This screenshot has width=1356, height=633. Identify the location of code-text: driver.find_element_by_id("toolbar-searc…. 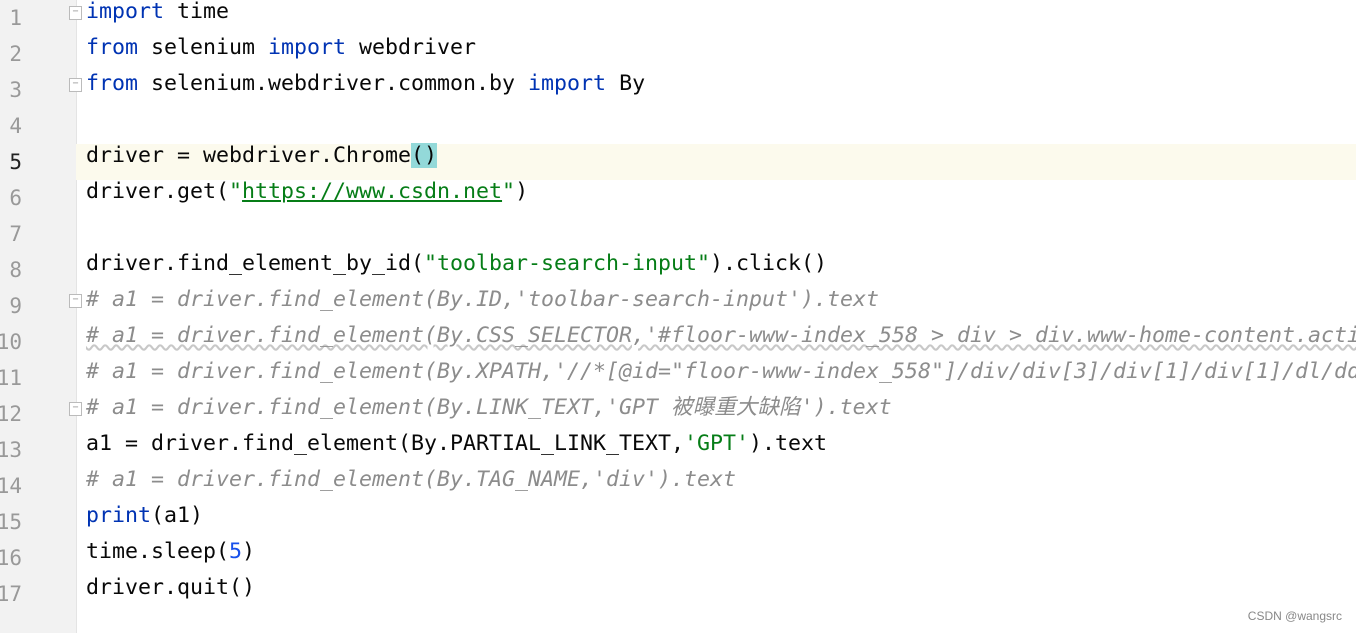
(456, 264).